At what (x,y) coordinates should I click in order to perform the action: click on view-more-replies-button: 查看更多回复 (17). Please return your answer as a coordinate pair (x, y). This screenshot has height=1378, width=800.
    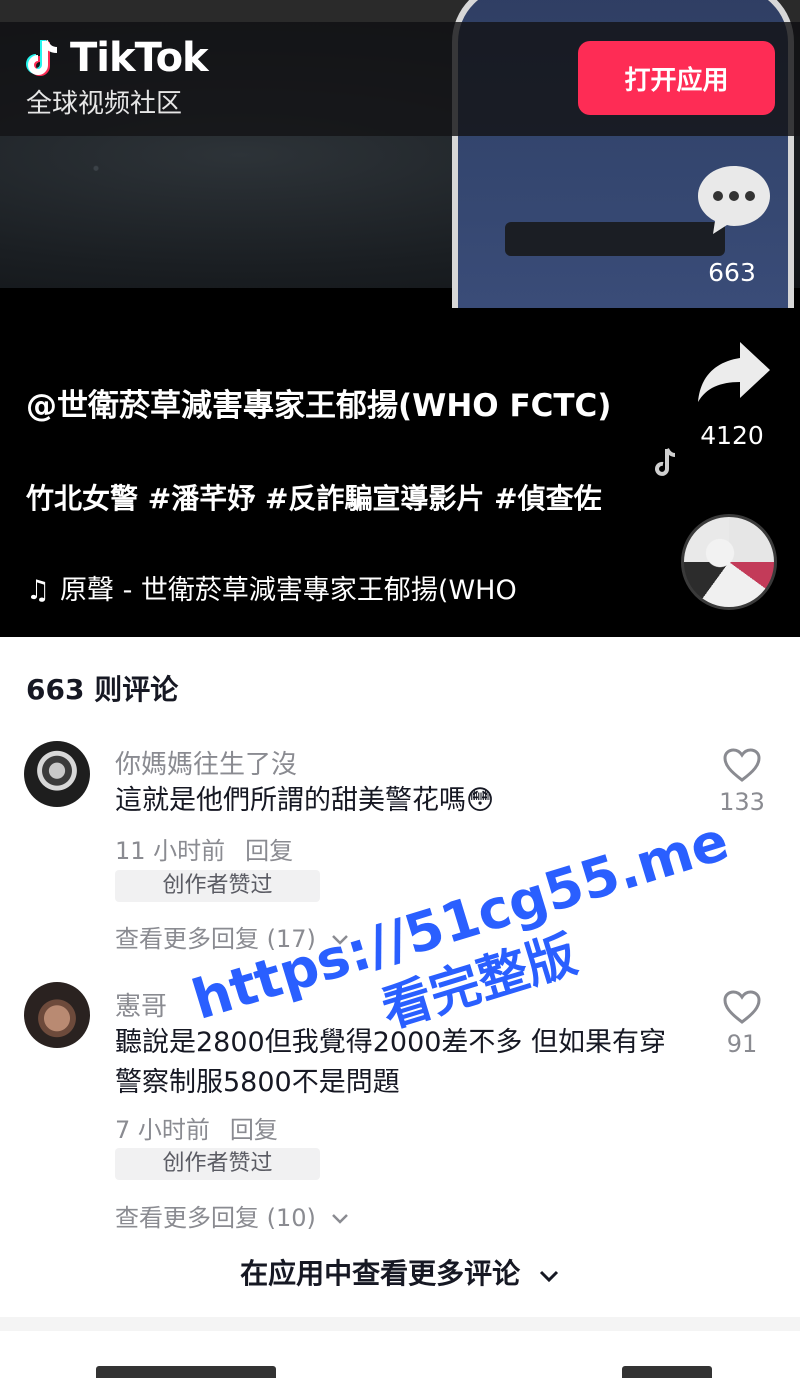
    Looking at the image, I should click on (232, 936).